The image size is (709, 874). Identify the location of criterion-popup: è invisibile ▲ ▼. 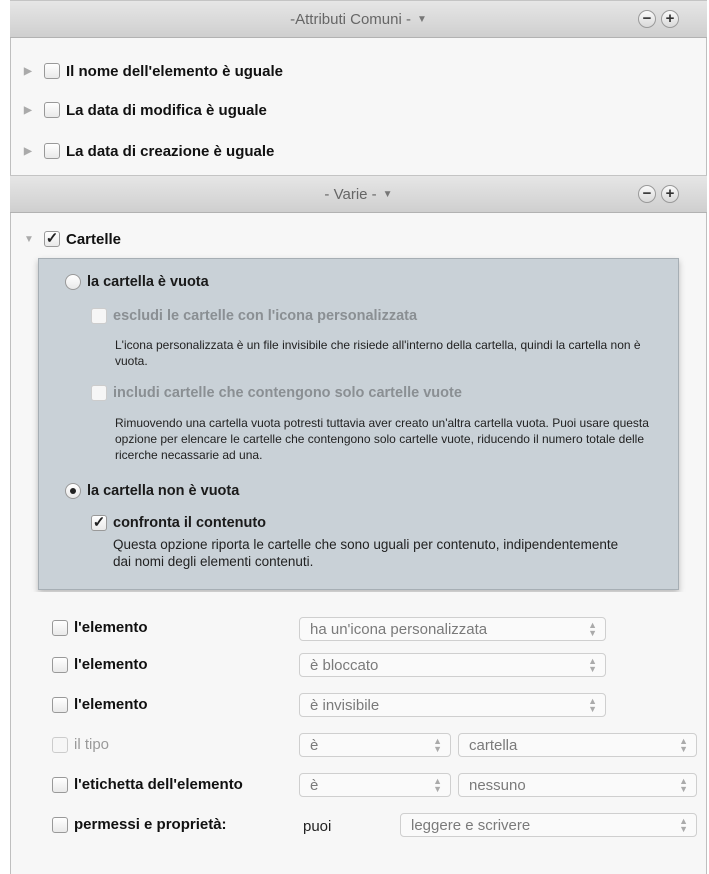
(452, 705).